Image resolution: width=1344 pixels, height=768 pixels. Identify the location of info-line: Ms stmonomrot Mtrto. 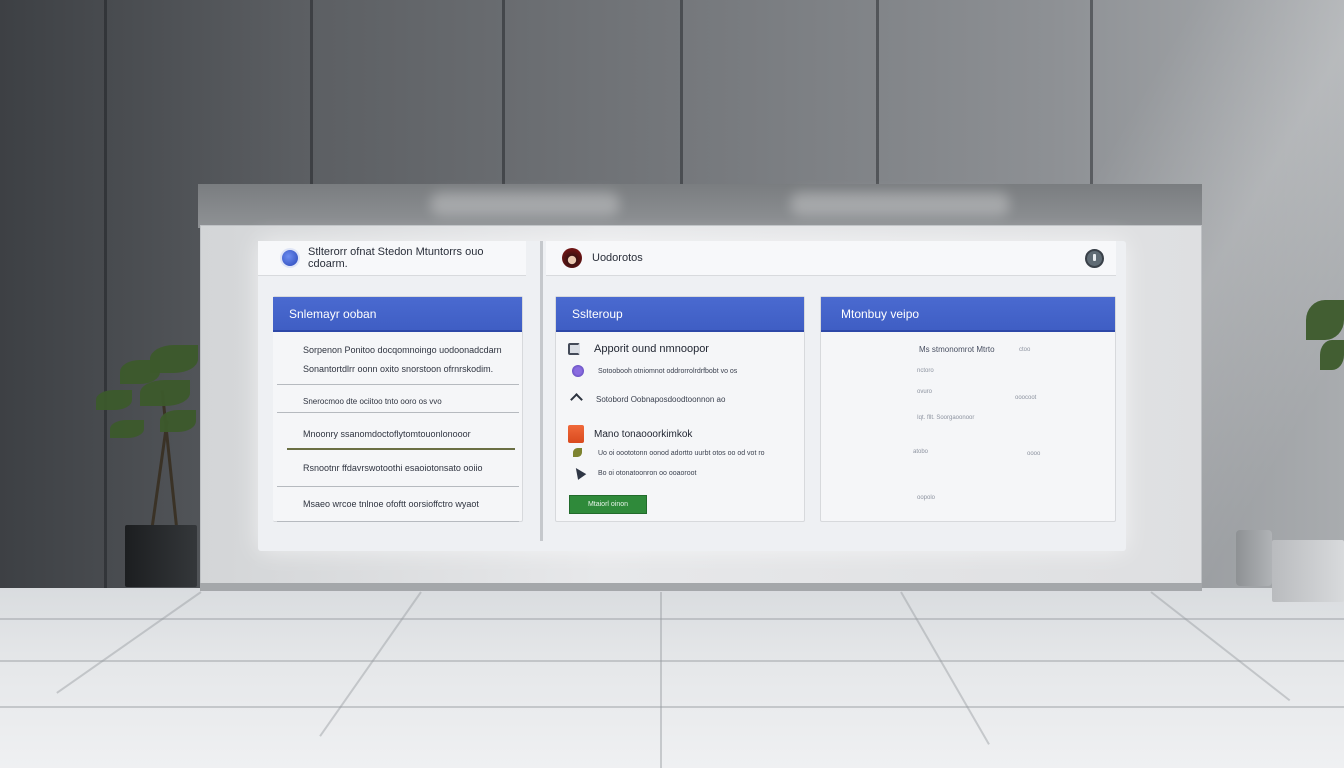
(957, 349).